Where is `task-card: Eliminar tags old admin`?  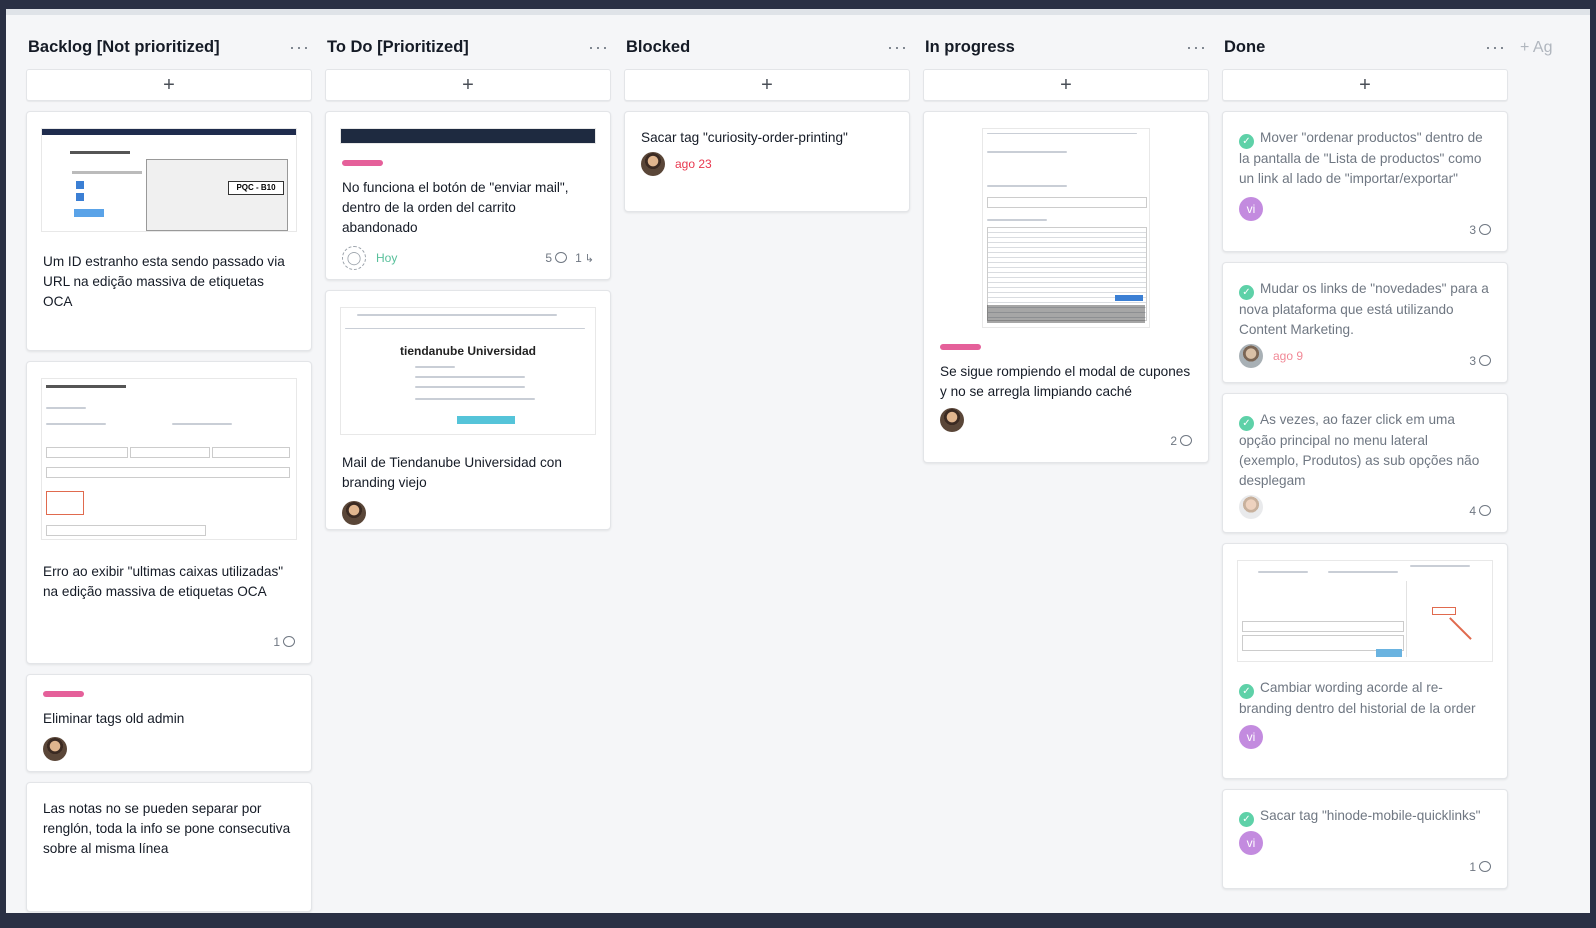
task-card: Eliminar tags old admin is located at coordinates (169, 723).